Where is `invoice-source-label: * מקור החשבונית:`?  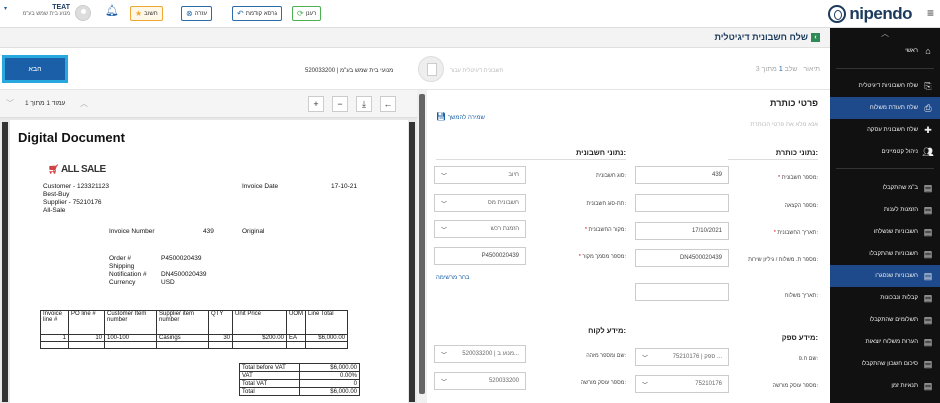 invoice-source-label: * מקור החשבונית: is located at coordinates (605, 230).